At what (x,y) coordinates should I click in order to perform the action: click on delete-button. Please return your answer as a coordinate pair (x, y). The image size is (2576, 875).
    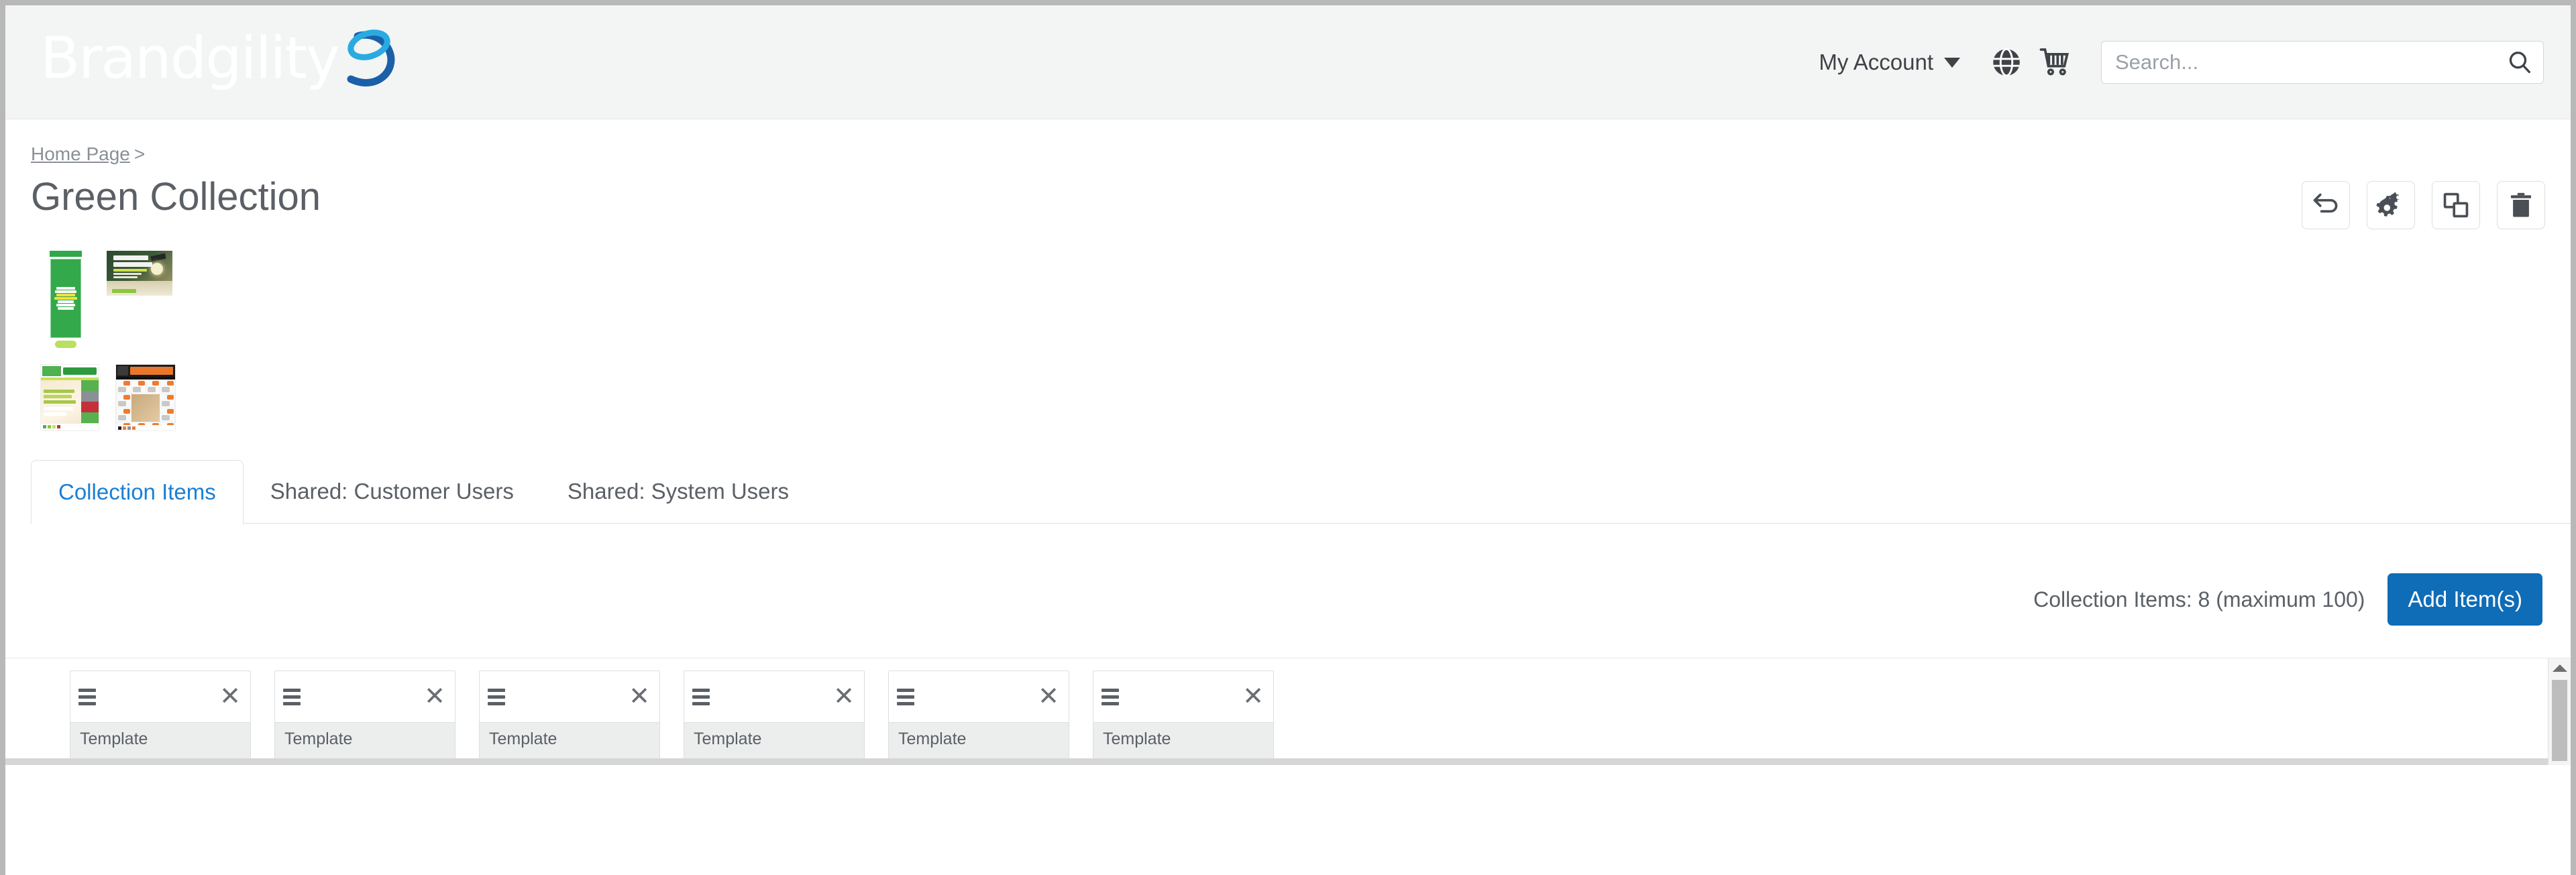
    Looking at the image, I should click on (2521, 205).